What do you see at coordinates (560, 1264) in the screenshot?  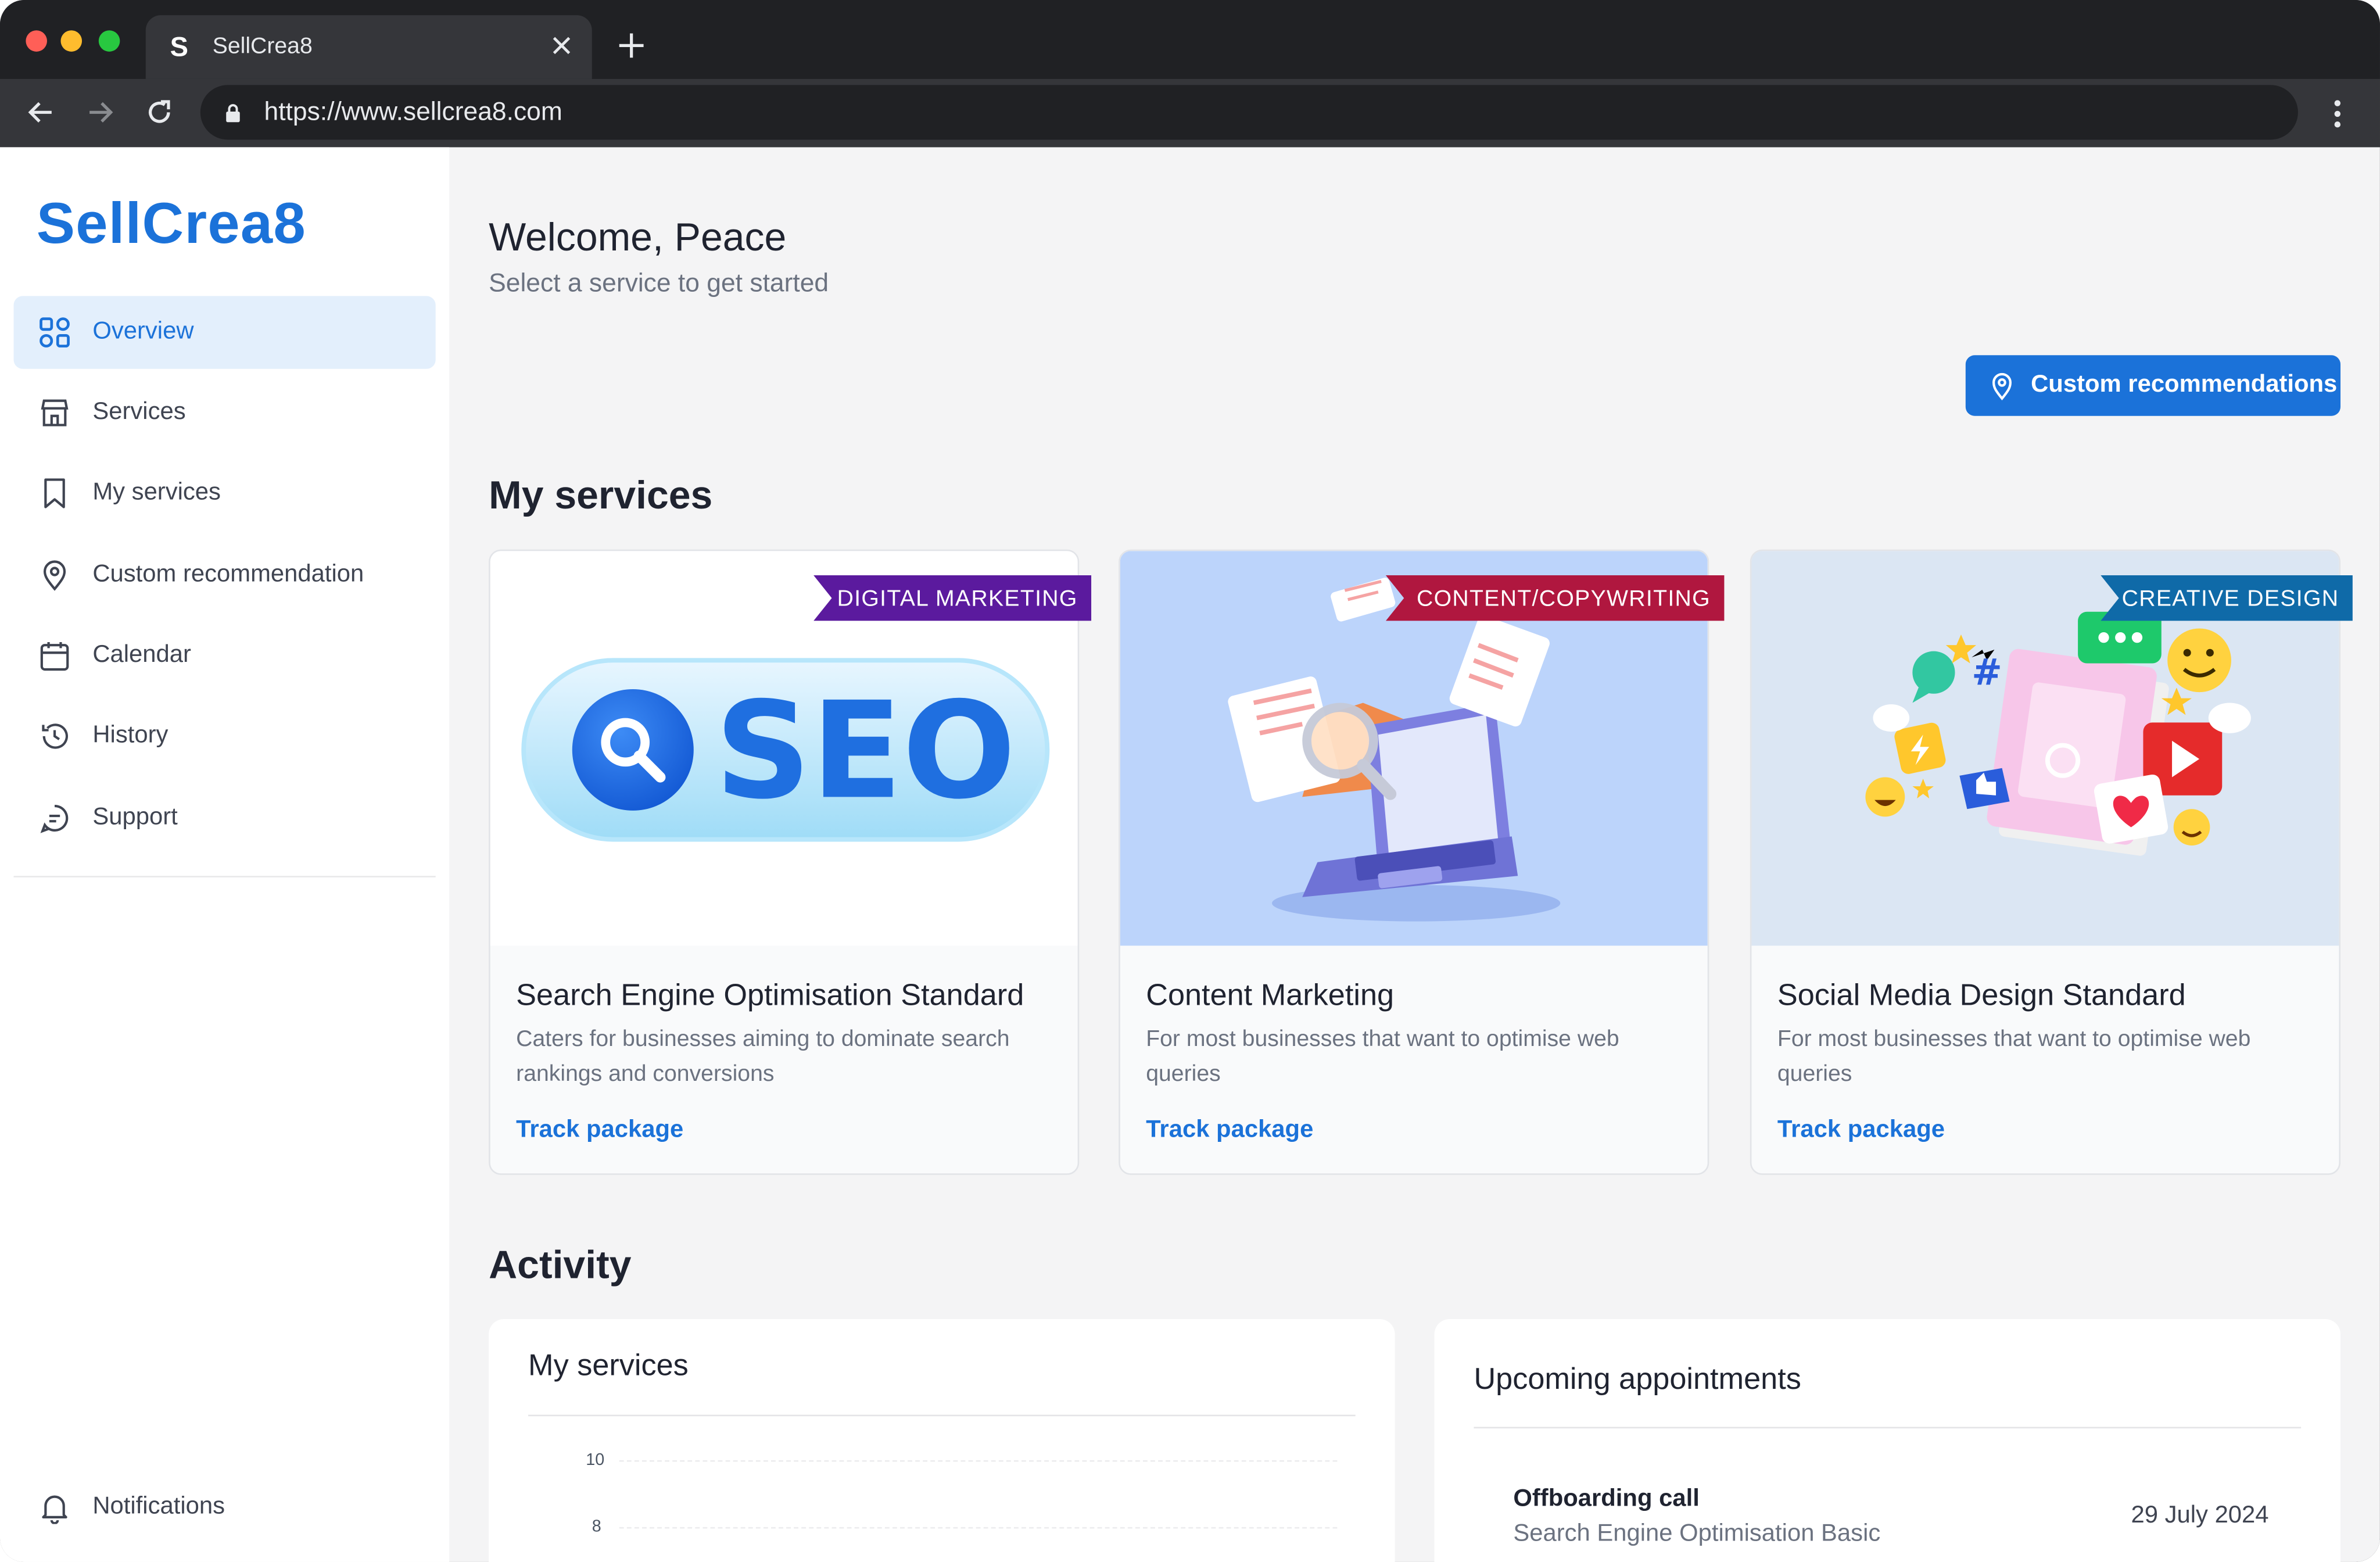 I see `activity-heading: Activity` at bounding box center [560, 1264].